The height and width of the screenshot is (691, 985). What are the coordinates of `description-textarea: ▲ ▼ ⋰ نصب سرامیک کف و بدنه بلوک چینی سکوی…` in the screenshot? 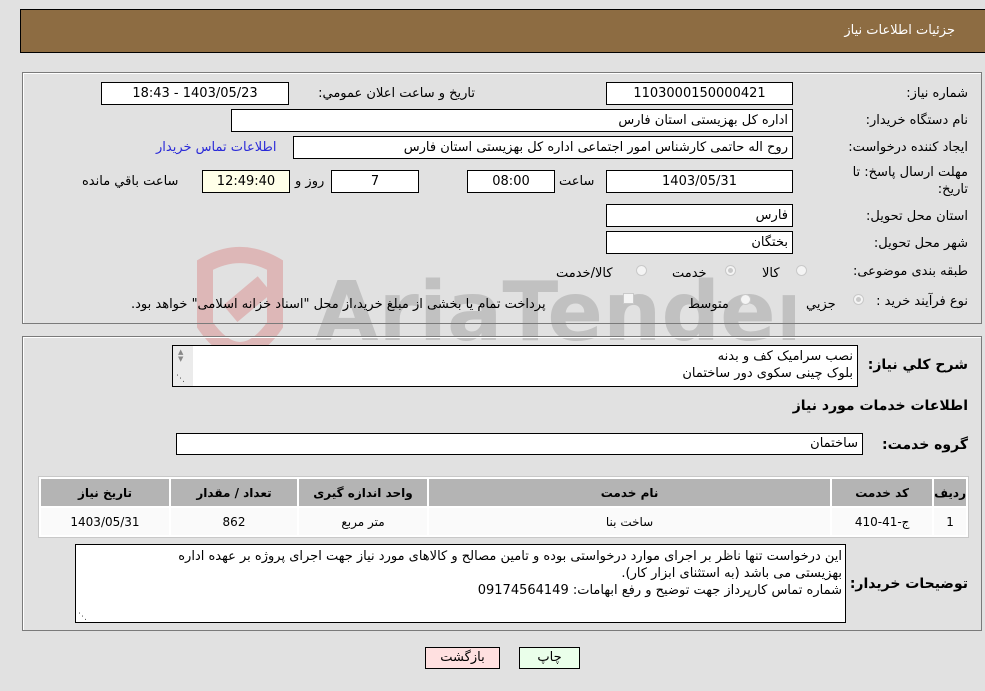 It's located at (515, 366).